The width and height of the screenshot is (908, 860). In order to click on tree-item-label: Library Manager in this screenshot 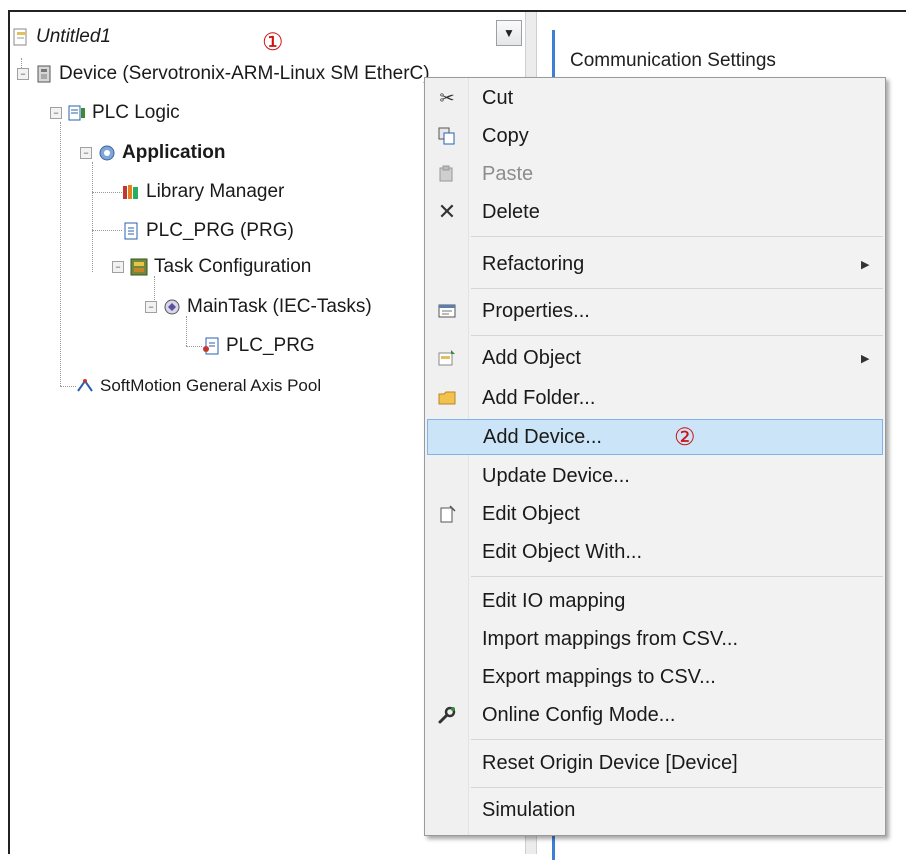, I will do `click(215, 191)`.